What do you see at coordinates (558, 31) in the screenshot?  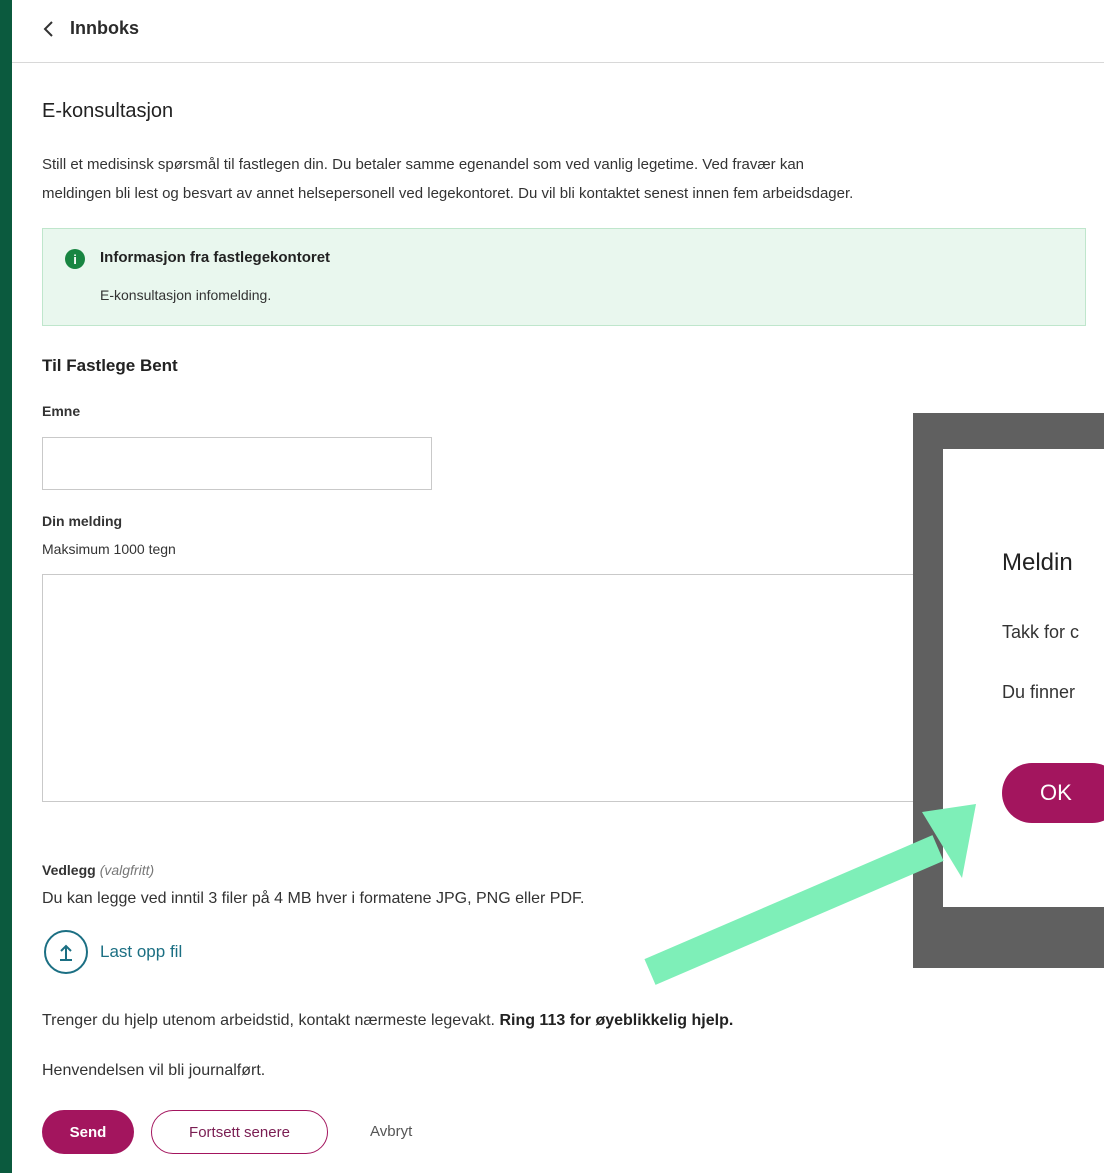 I see `top-bar: Innboks` at bounding box center [558, 31].